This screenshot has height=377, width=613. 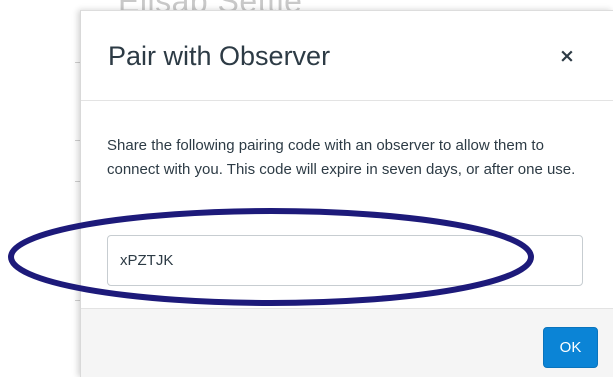 I want to click on dialog-title: Pair with Observer, so click(x=219, y=56).